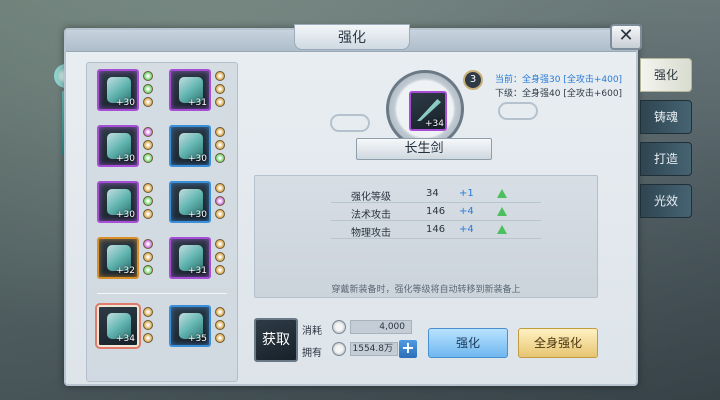 The height and width of the screenshot is (400, 720). Describe the element at coordinates (312, 353) in the screenshot. I see `own-label: 拥有` at that location.